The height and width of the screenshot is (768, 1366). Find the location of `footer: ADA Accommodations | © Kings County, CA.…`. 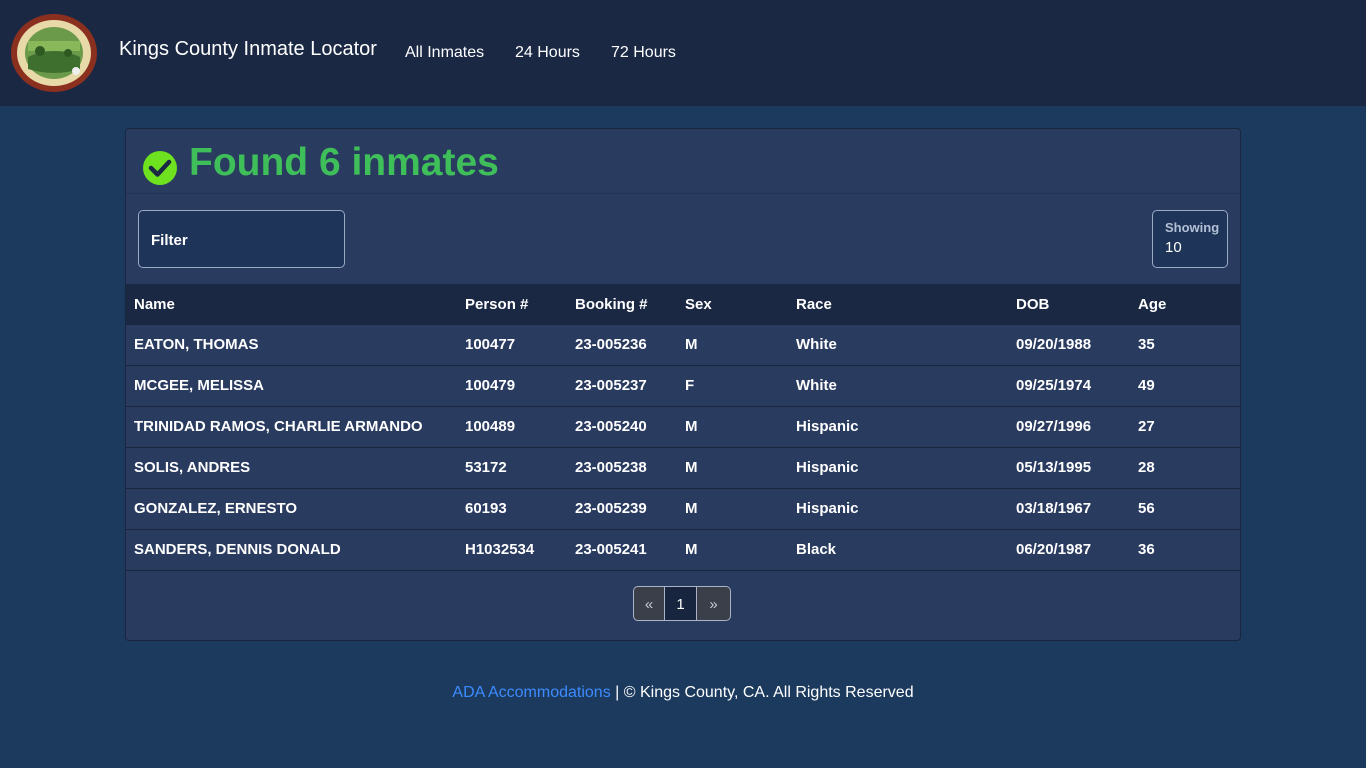

footer: ADA Accommodations | © Kings County, CA.… is located at coordinates (683, 693).